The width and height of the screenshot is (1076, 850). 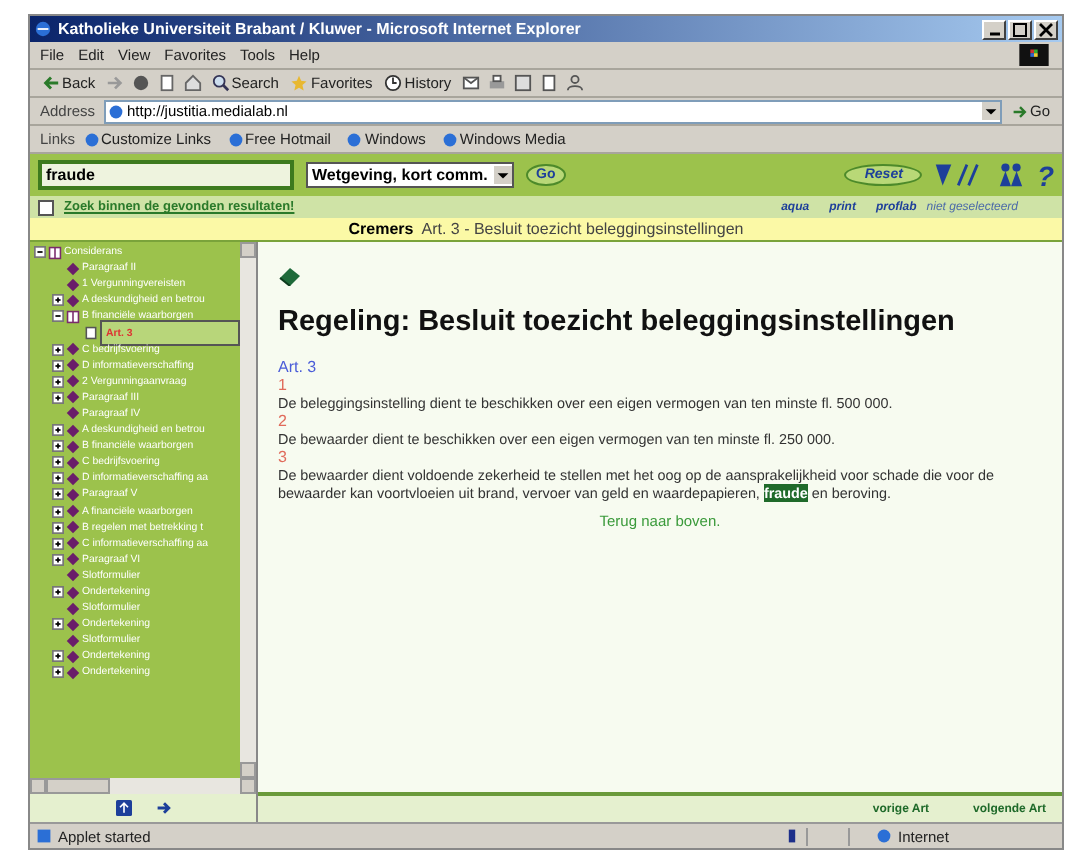 What do you see at coordinates (496, 83) in the screenshot?
I see `print-icon` at bounding box center [496, 83].